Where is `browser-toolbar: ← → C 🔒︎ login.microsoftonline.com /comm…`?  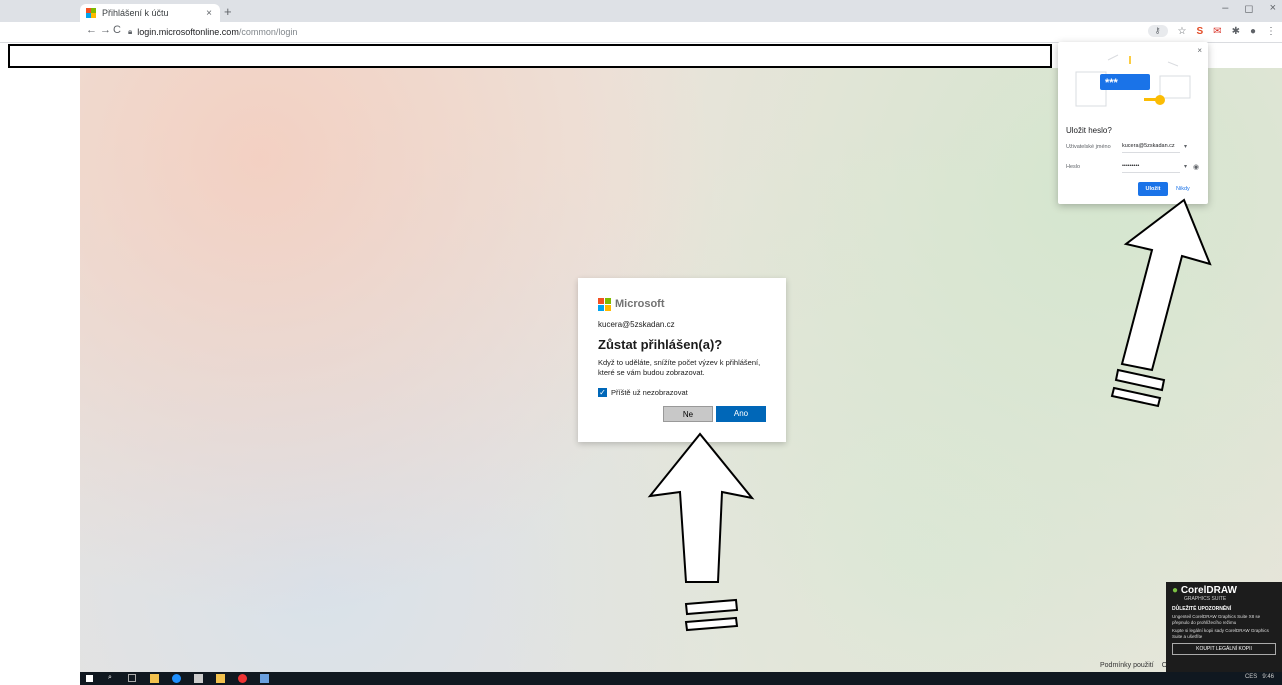 browser-toolbar: ← → C 🔒︎ login.microsoftonline.com /comm… is located at coordinates (641, 32).